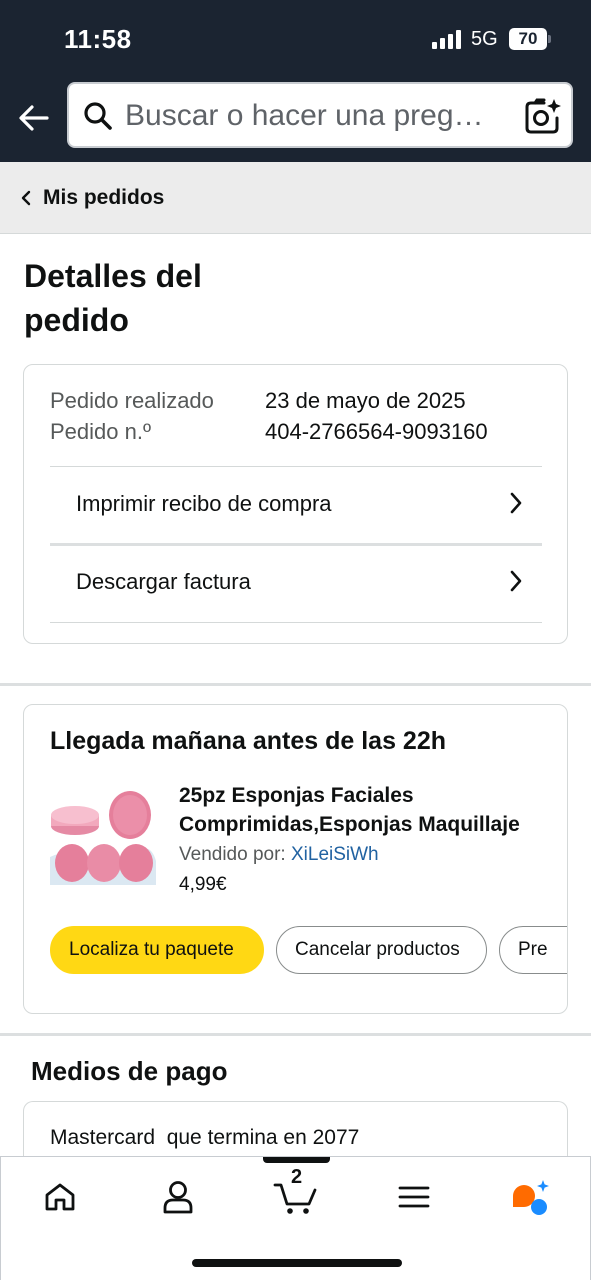 The height and width of the screenshot is (1280, 591). What do you see at coordinates (163, 581) in the screenshot?
I see `download-invoice-label: Descargar factura` at bounding box center [163, 581].